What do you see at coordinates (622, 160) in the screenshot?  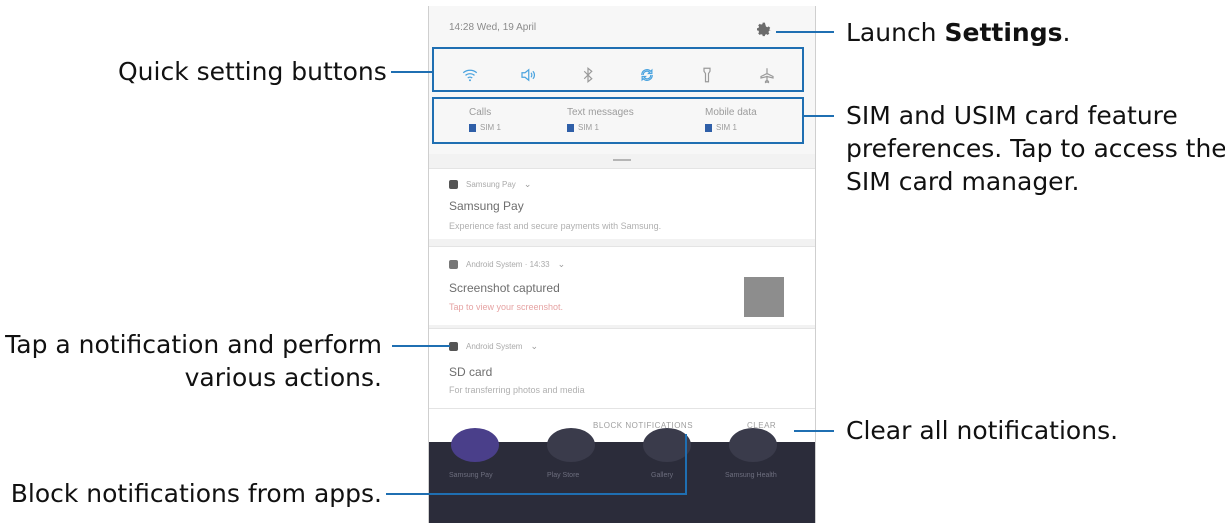 I see `panel-drag-handle` at bounding box center [622, 160].